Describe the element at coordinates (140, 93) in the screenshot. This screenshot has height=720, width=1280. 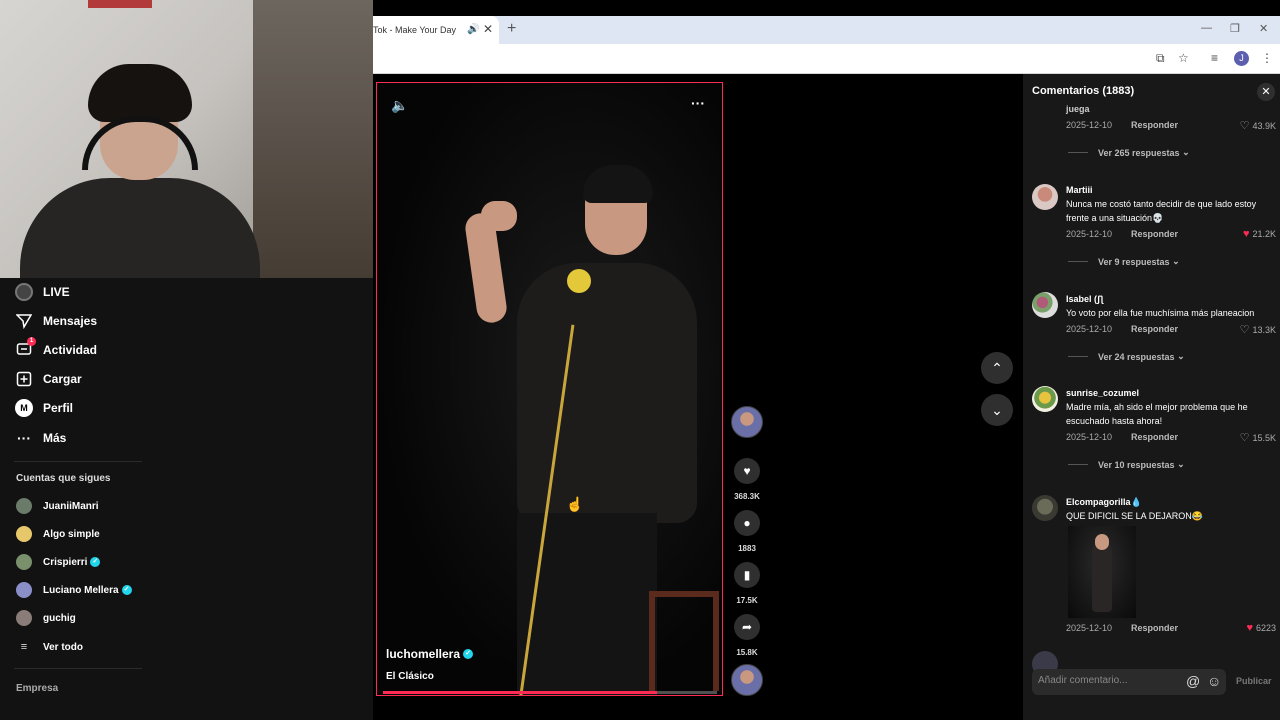
I see `webcam-person-hair` at that location.